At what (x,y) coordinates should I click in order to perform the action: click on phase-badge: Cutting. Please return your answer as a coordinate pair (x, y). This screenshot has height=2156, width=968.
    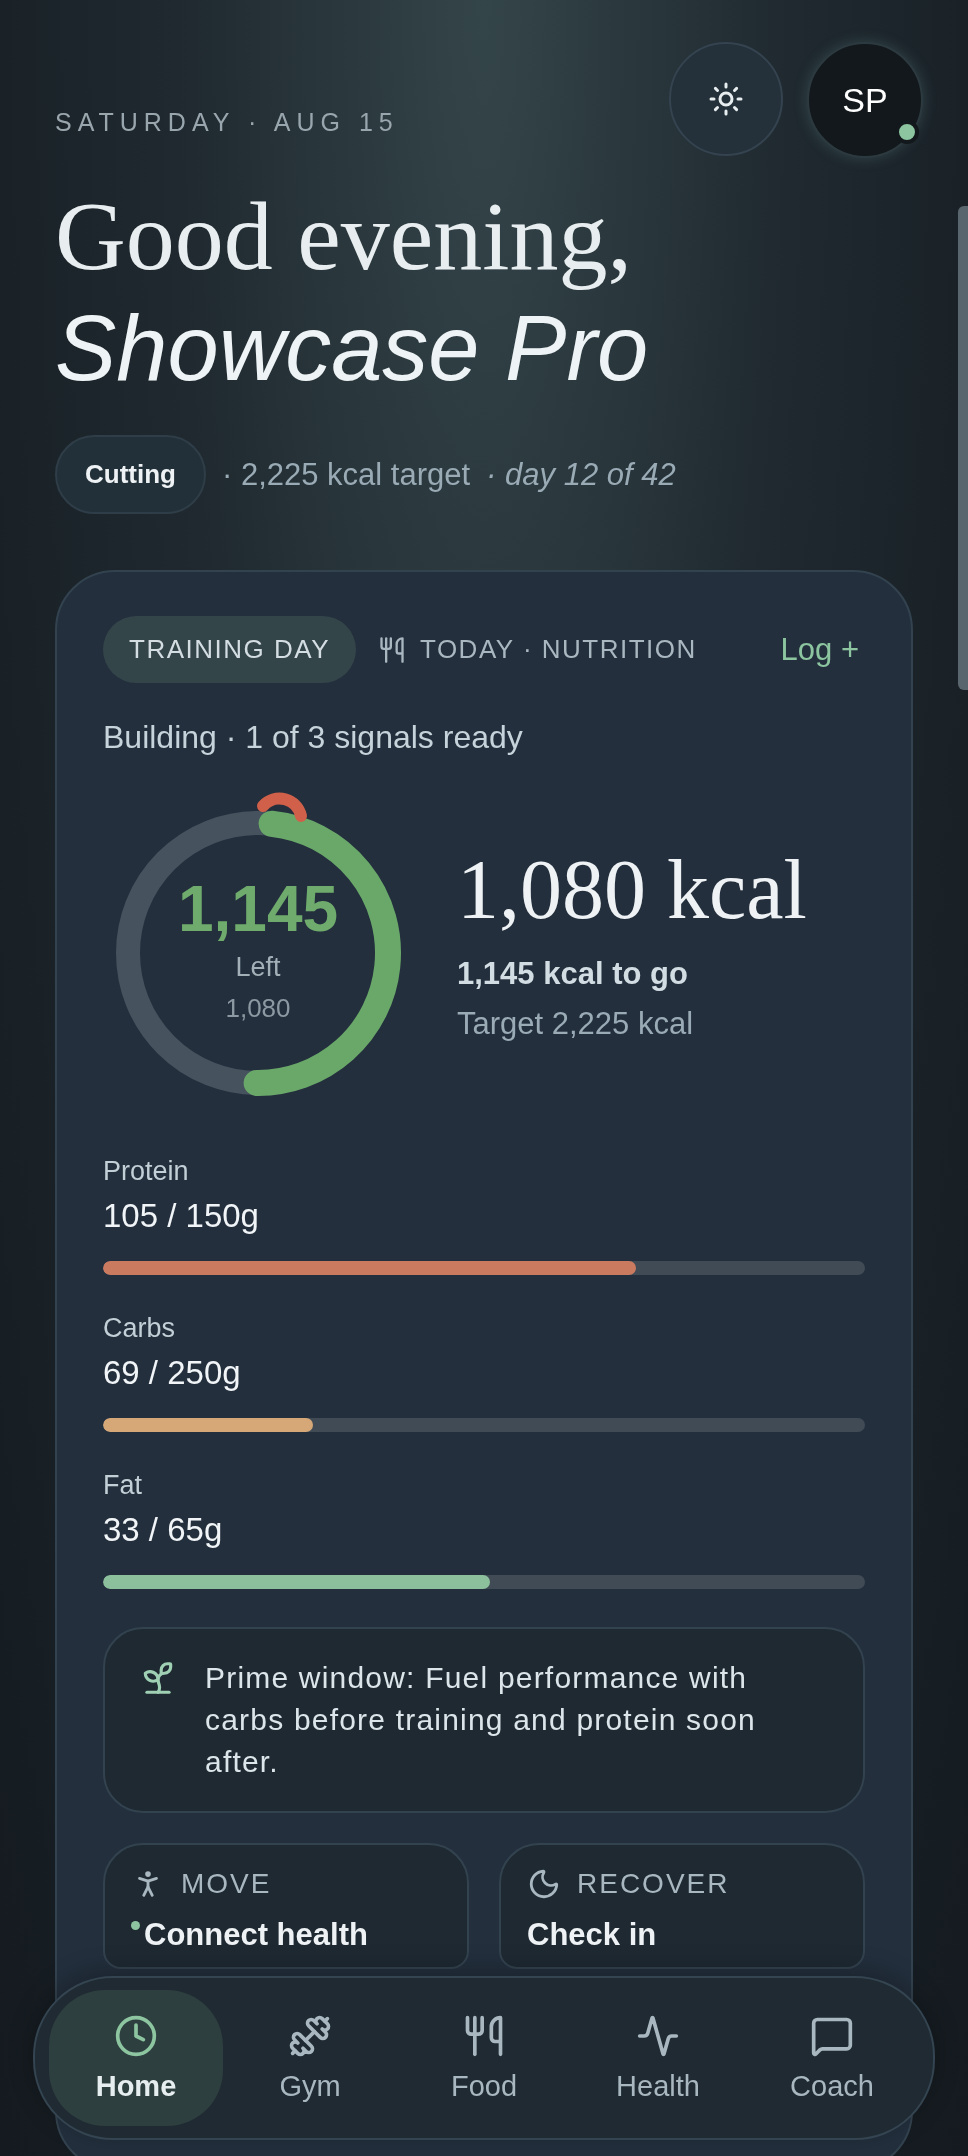
    Looking at the image, I should click on (130, 475).